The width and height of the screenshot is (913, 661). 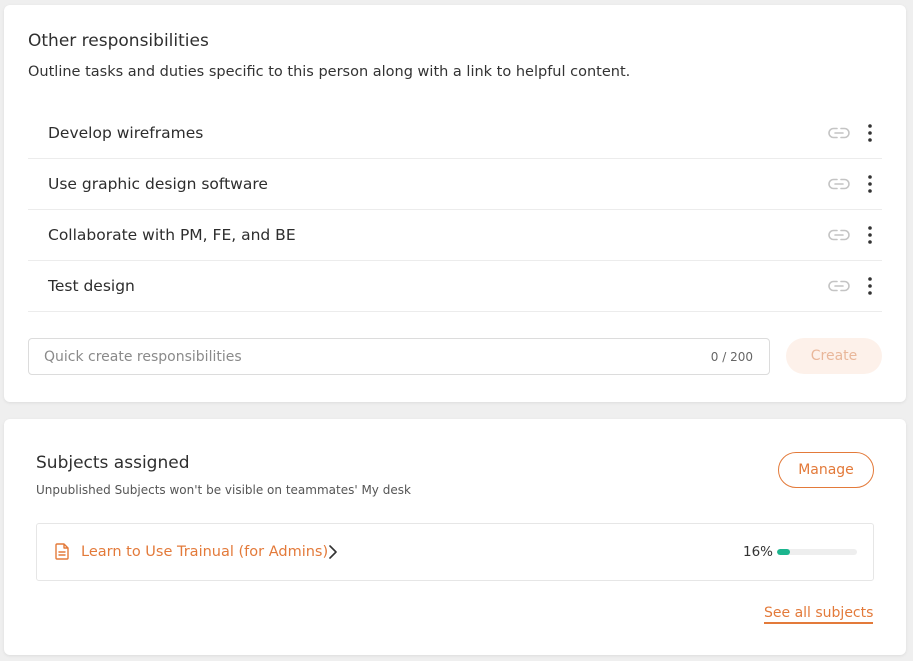 I want to click on character-count: 0 / 200, so click(x=731, y=356).